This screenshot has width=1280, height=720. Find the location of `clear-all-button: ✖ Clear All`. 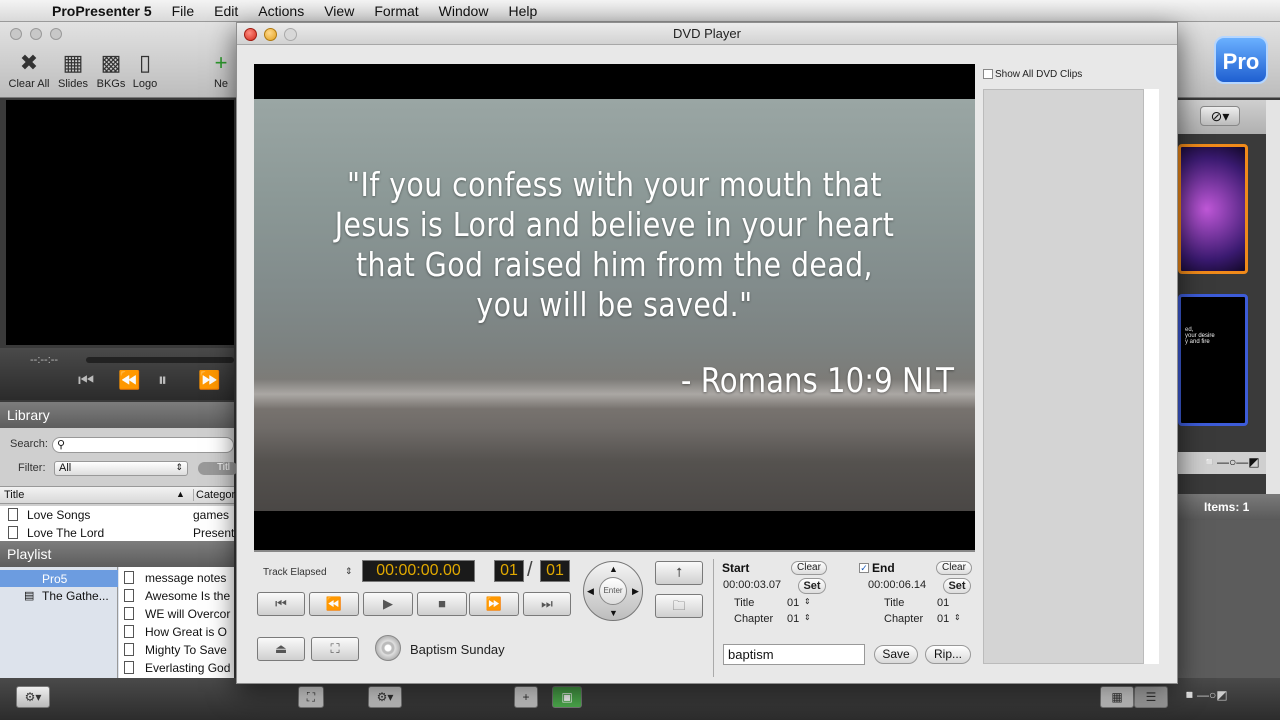

clear-all-button: ✖ Clear All is located at coordinates (29, 70).